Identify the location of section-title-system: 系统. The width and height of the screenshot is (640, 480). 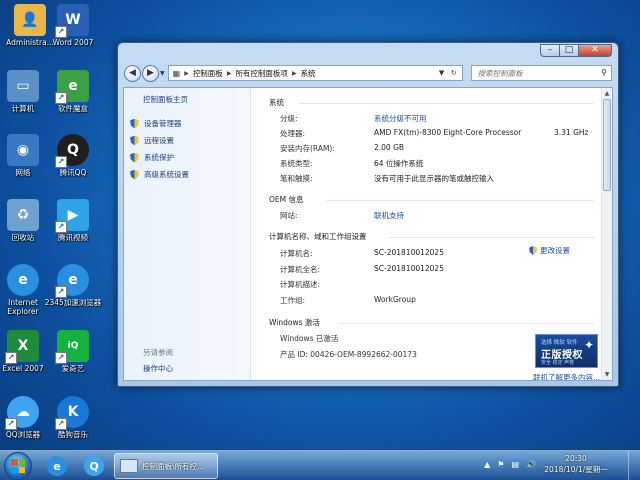
(276, 102).